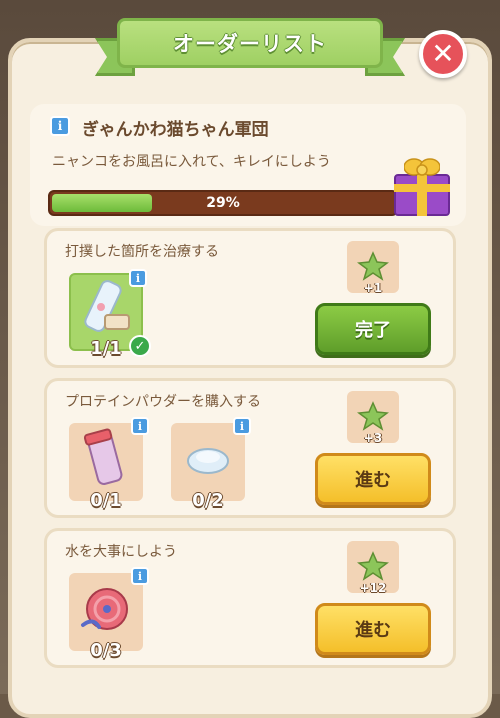 This screenshot has height=718, width=500. What do you see at coordinates (140, 346) in the screenshot?
I see `check-icon: ✓` at bounding box center [140, 346].